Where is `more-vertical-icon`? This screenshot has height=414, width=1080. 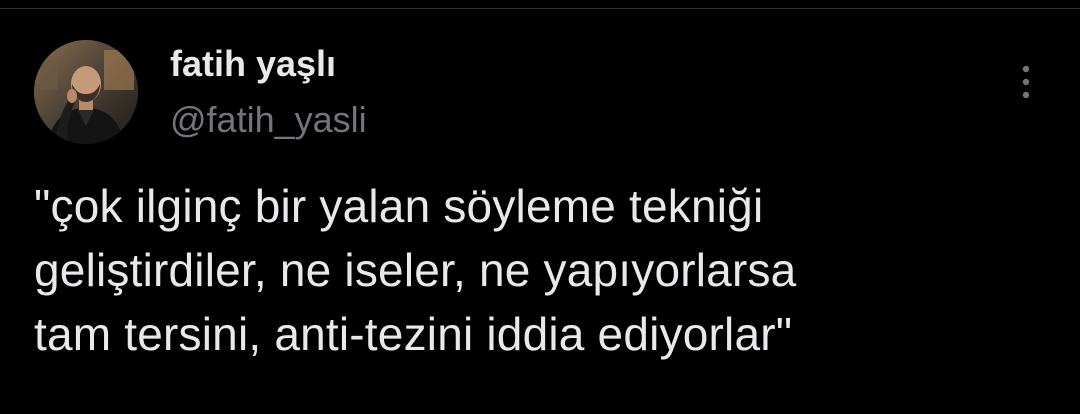
more-vertical-icon is located at coordinates (1026, 82).